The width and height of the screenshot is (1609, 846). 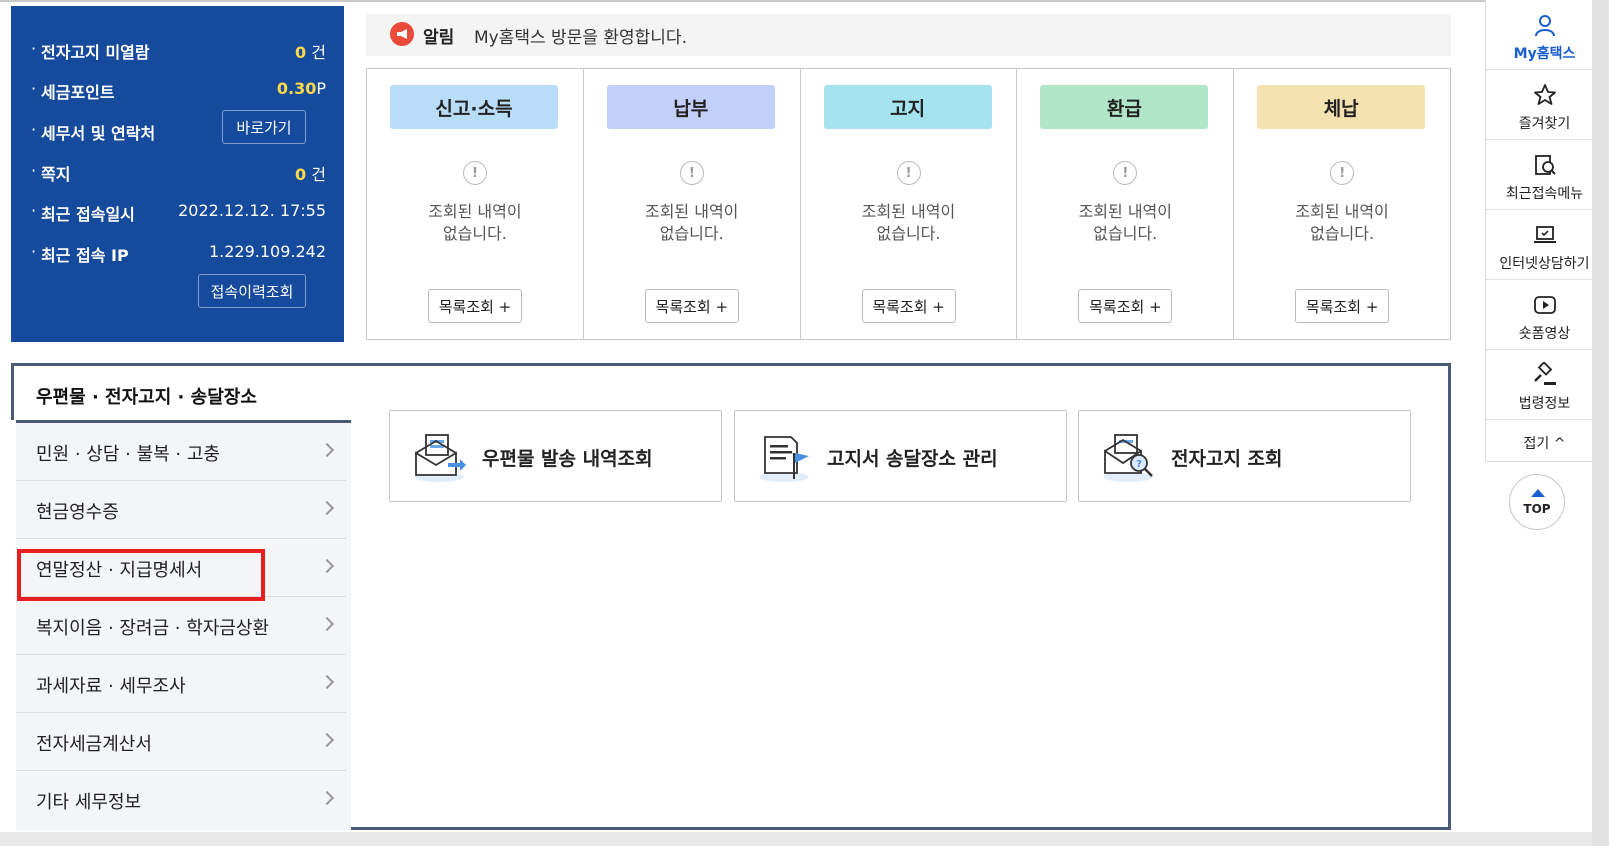 I want to click on info-label: 쪽지, so click(x=51, y=173).